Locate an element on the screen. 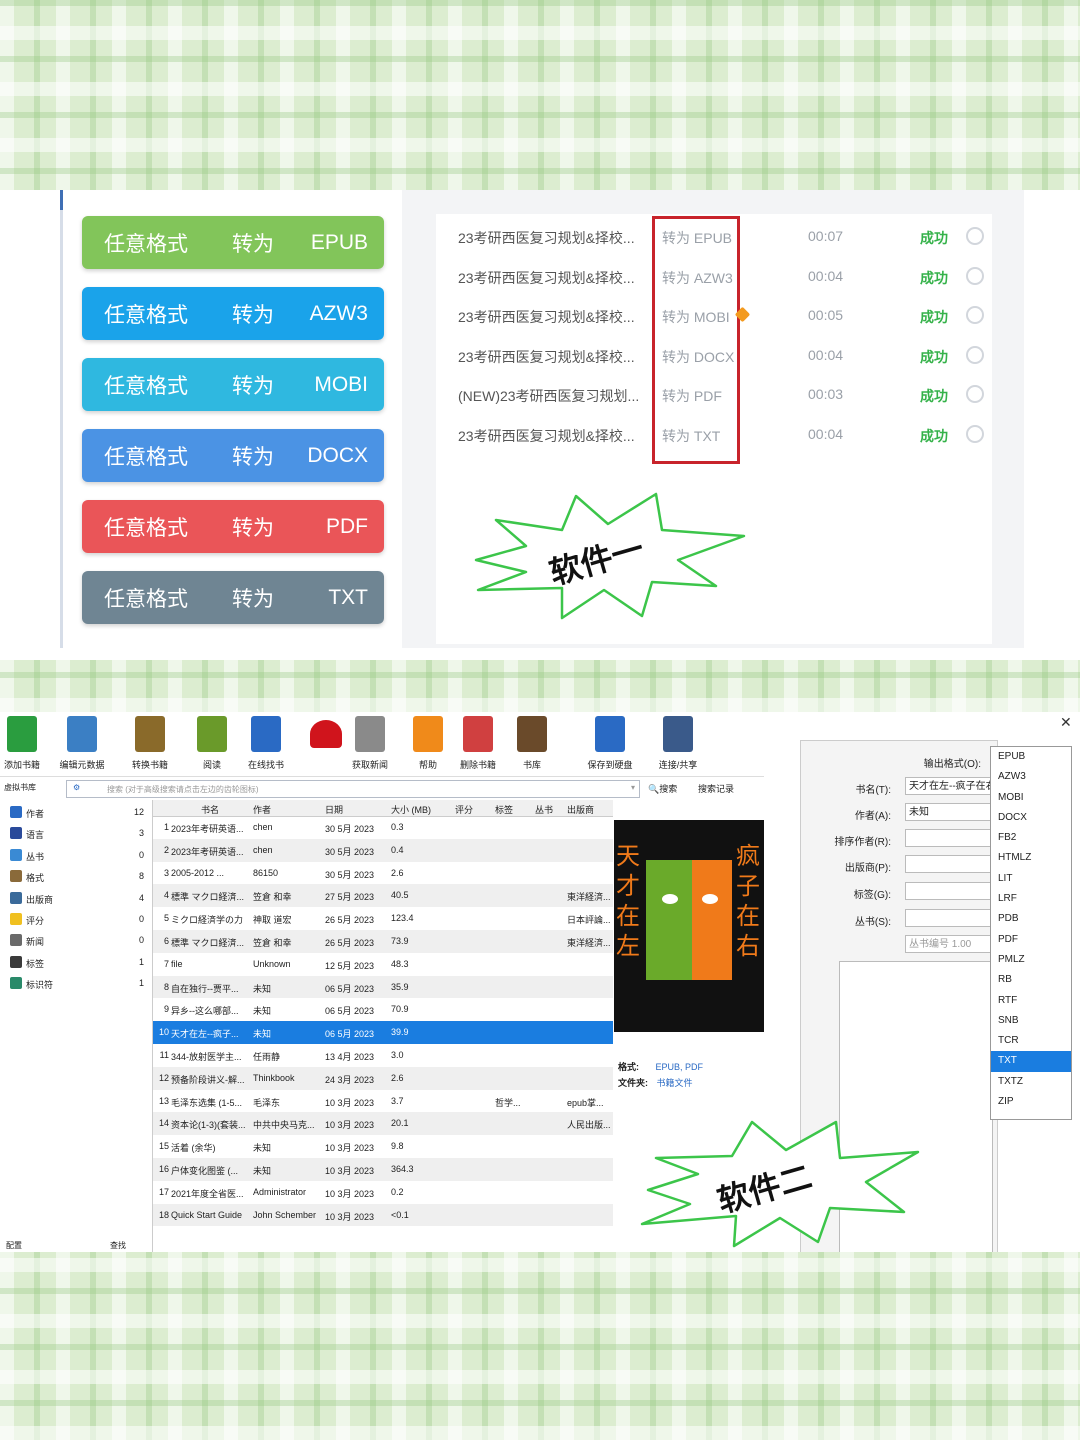  cell-title: file is located at coordinates (177, 963).